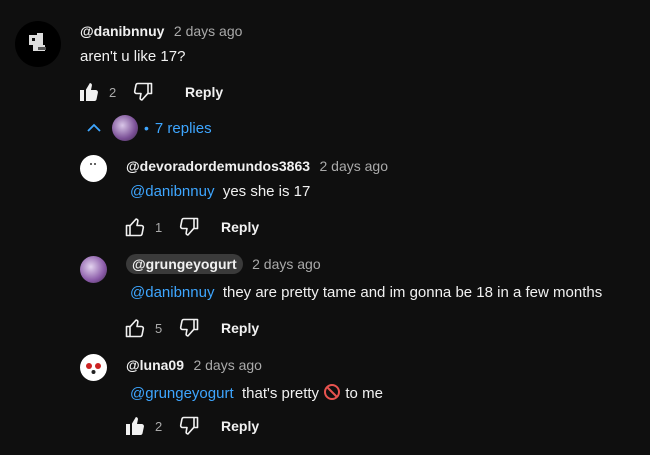 The image size is (650, 455). What do you see at coordinates (159, 328) in the screenshot?
I see `like-count: 5` at bounding box center [159, 328].